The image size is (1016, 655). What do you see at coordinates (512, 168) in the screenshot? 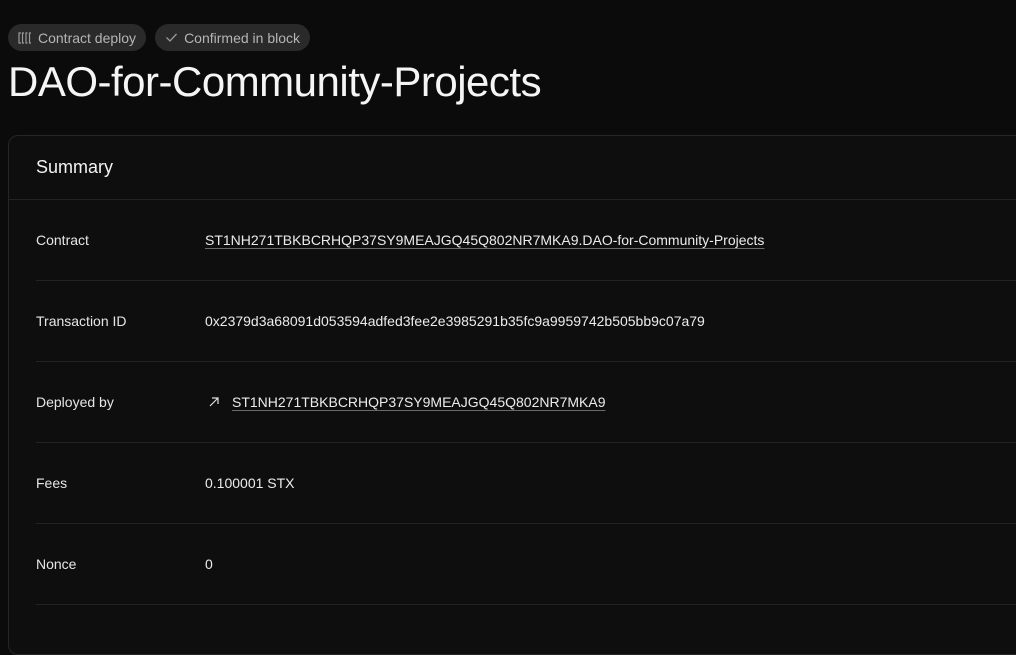
I see `summary-header: Summary` at bounding box center [512, 168].